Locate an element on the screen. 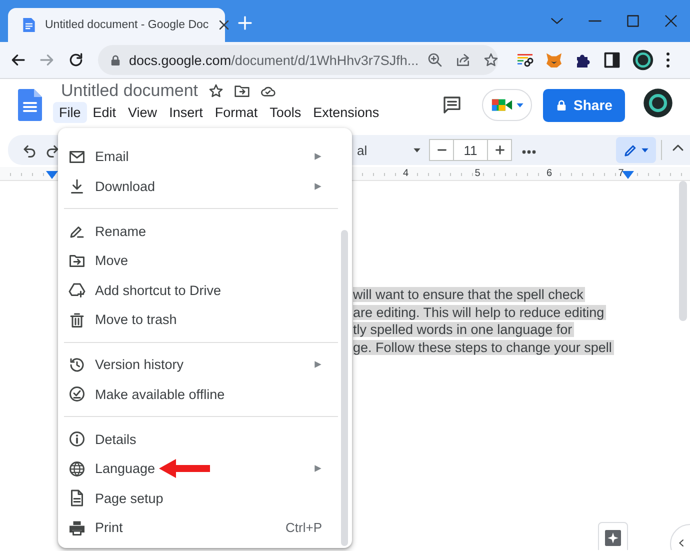  ruler-number: 5 is located at coordinates (477, 173).